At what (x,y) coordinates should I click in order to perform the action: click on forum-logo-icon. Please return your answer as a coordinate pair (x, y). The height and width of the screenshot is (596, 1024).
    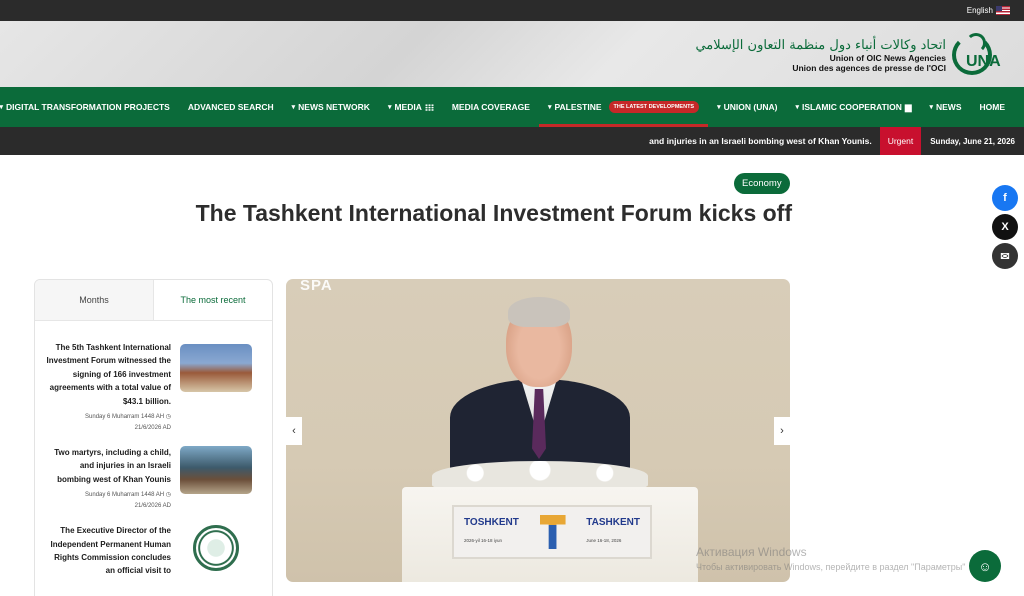
    Looking at the image, I should click on (552, 532).